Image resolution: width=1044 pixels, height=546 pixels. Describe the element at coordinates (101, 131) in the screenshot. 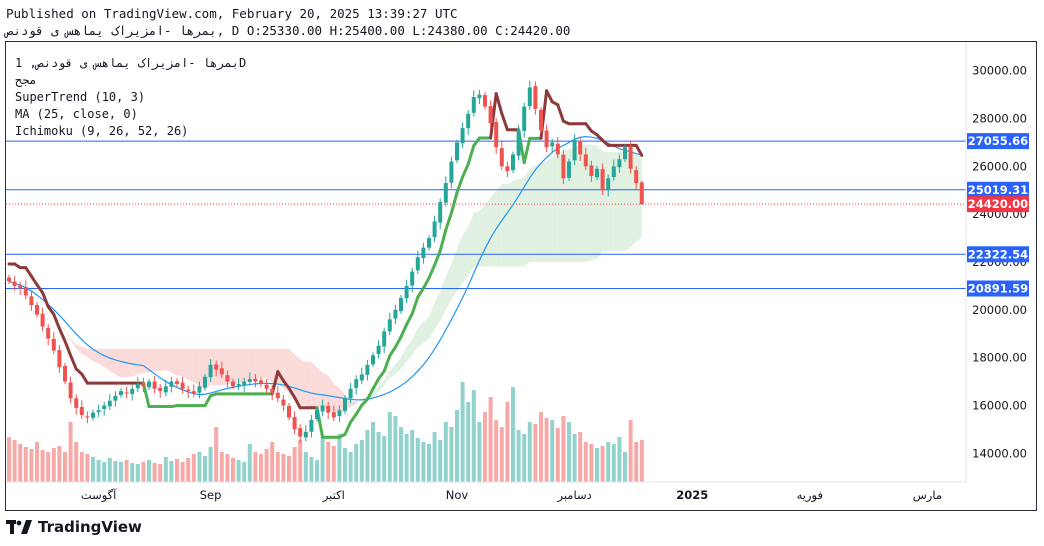

I see `legend-ichimoku: Ichimoku (9, 26, 52, 26)` at that location.